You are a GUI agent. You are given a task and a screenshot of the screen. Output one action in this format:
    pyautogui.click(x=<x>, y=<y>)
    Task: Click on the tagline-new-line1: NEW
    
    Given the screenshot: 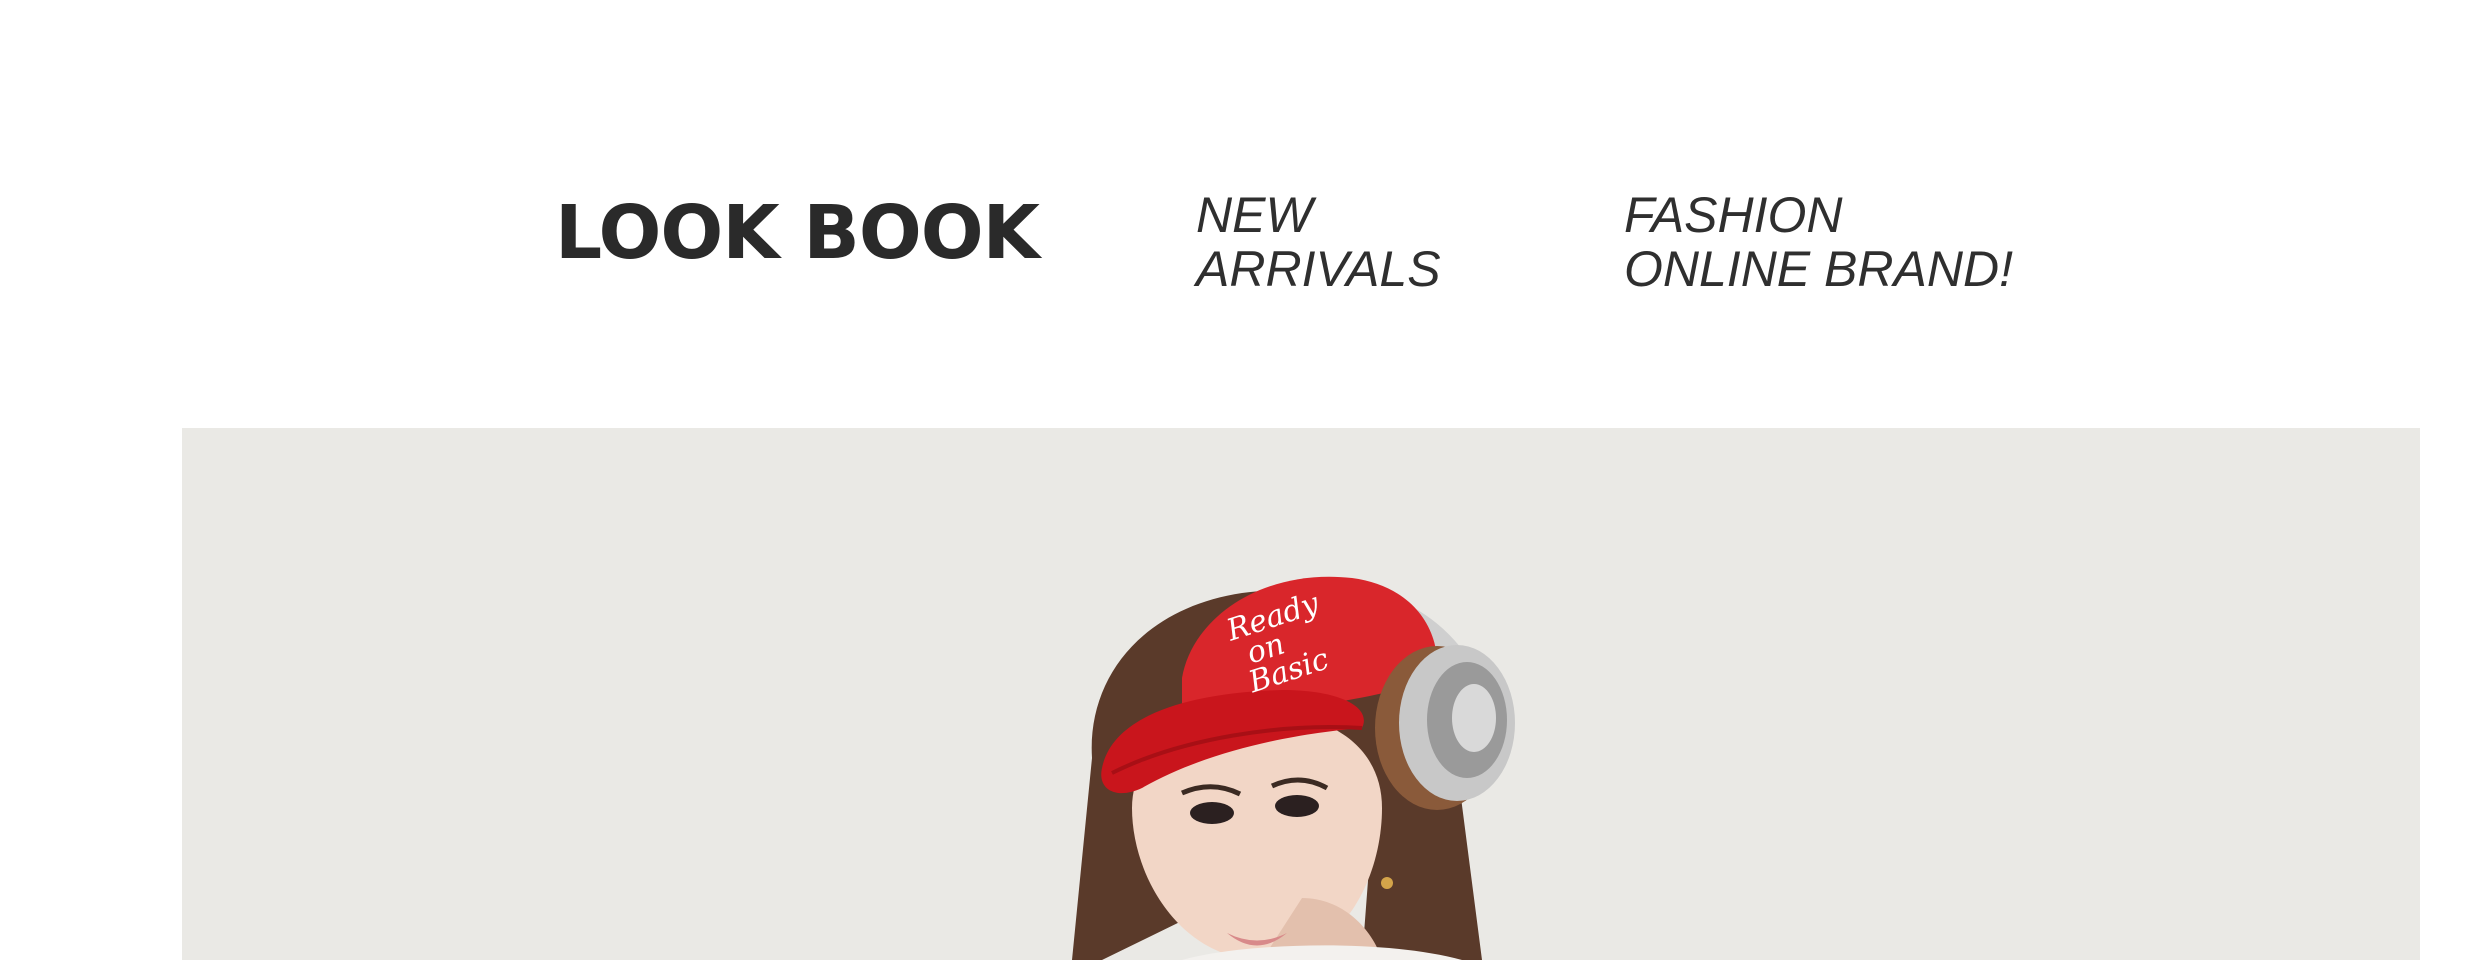 What is the action you would take?
    pyautogui.click(x=1254, y=215)
    